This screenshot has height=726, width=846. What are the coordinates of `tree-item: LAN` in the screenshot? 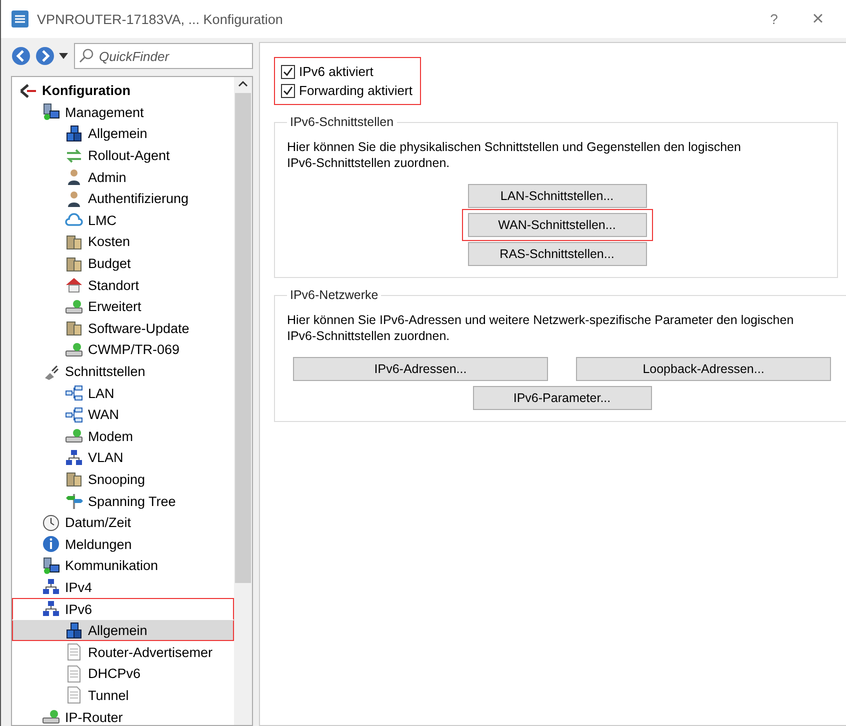 It's located at (123, 393).